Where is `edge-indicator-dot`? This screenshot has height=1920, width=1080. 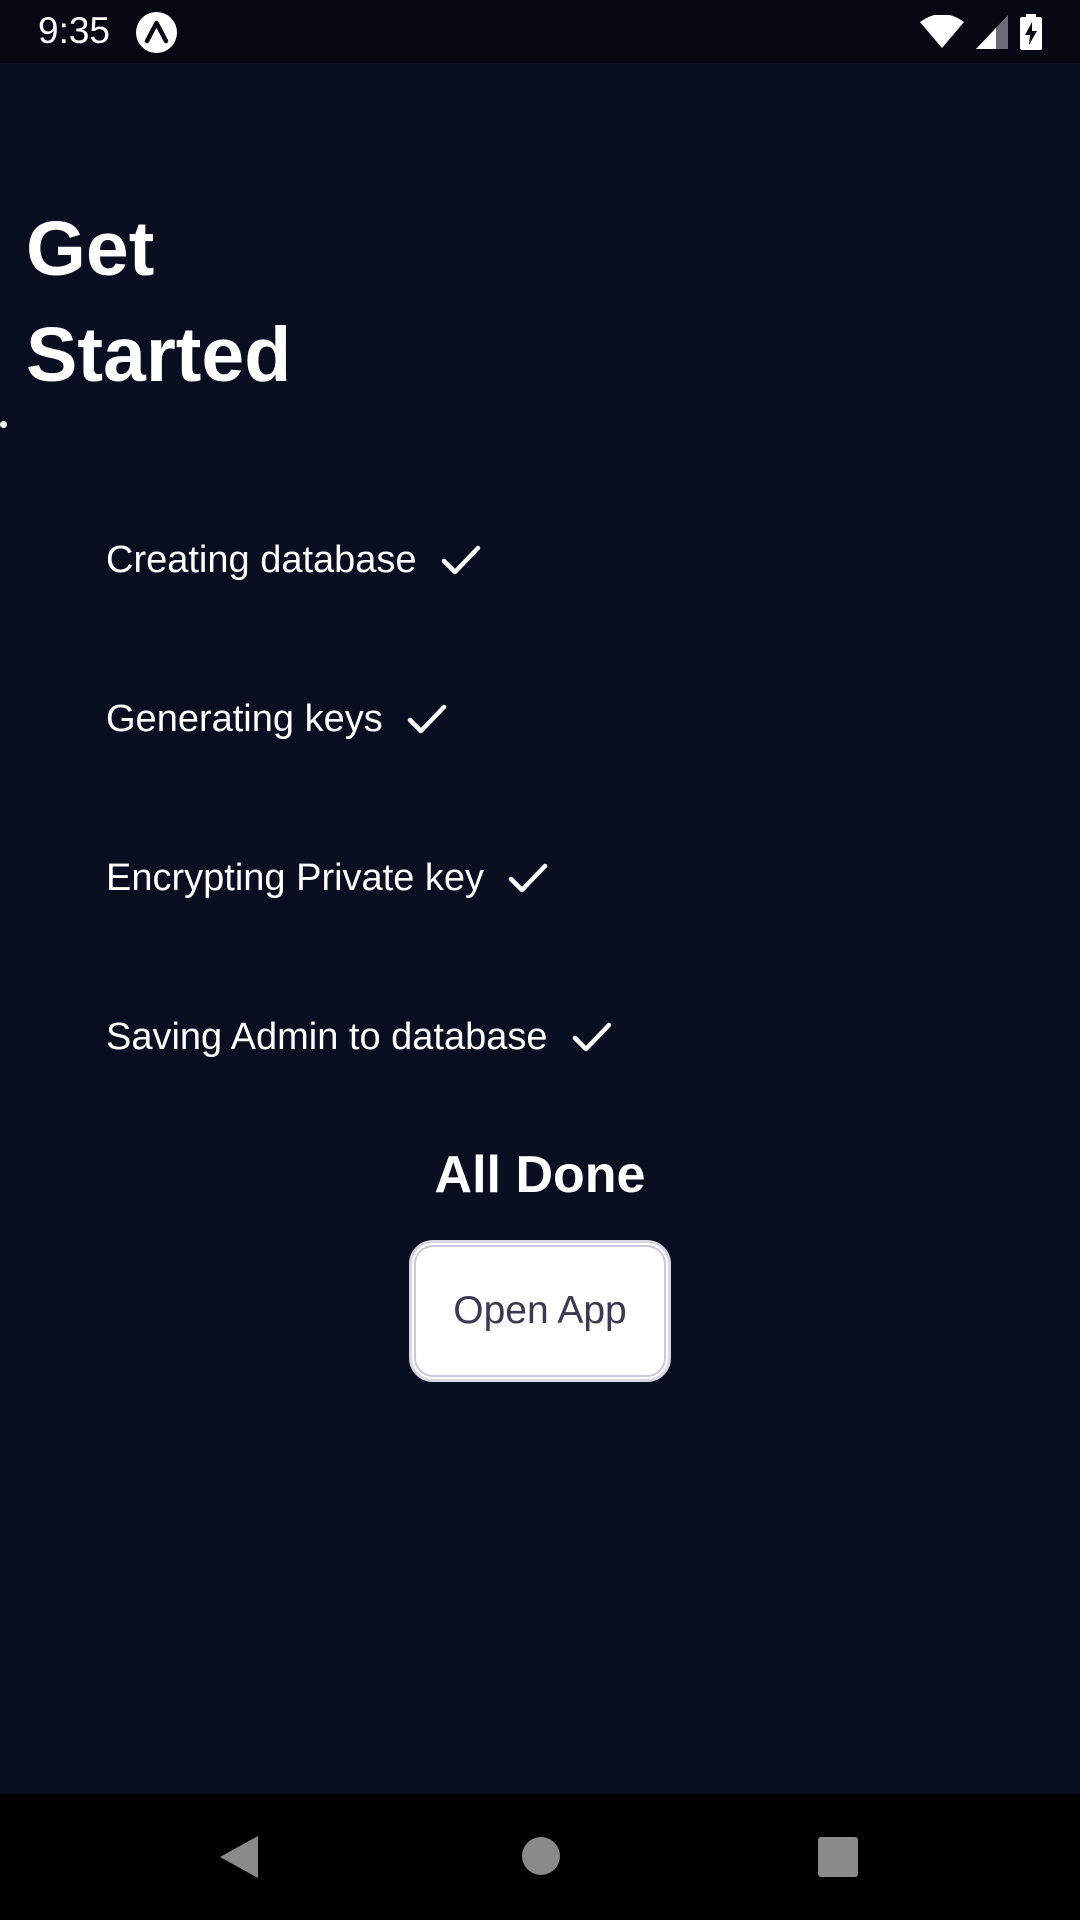
edge-indicator-dot is located at coordinates (3, 424).